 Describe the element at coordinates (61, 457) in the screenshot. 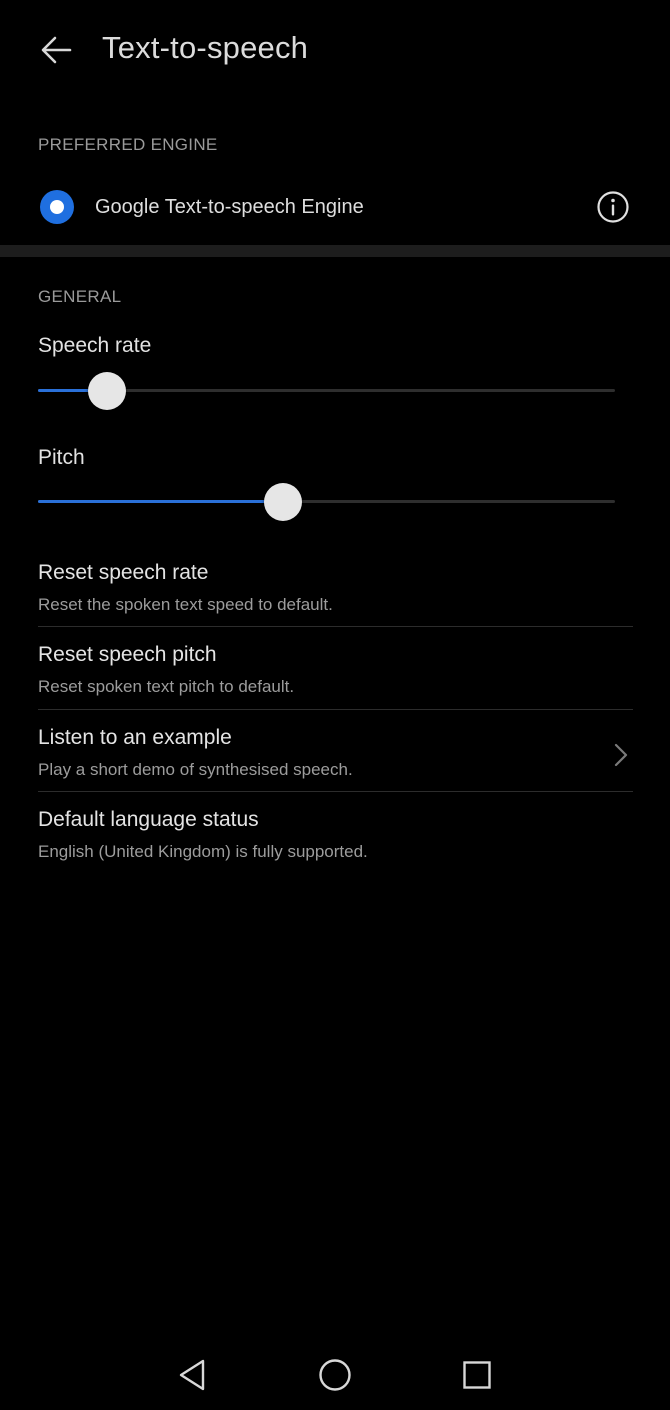

I see `pitch-label: Pitch` at that location.